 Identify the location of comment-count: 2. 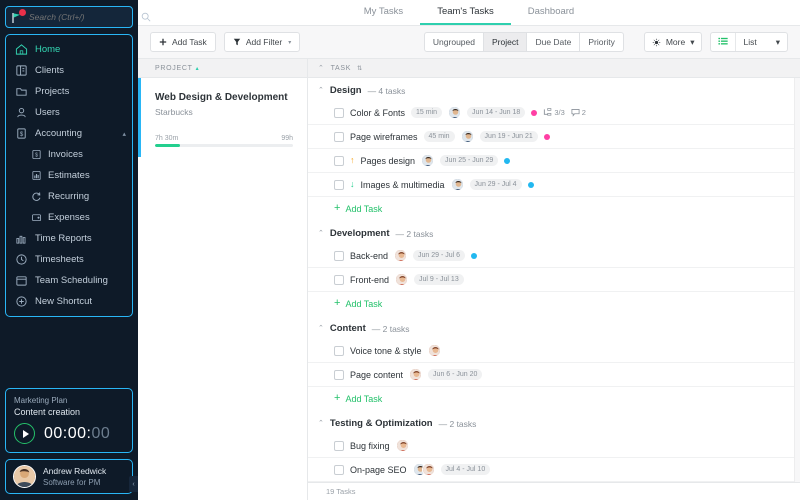
(578, 112).